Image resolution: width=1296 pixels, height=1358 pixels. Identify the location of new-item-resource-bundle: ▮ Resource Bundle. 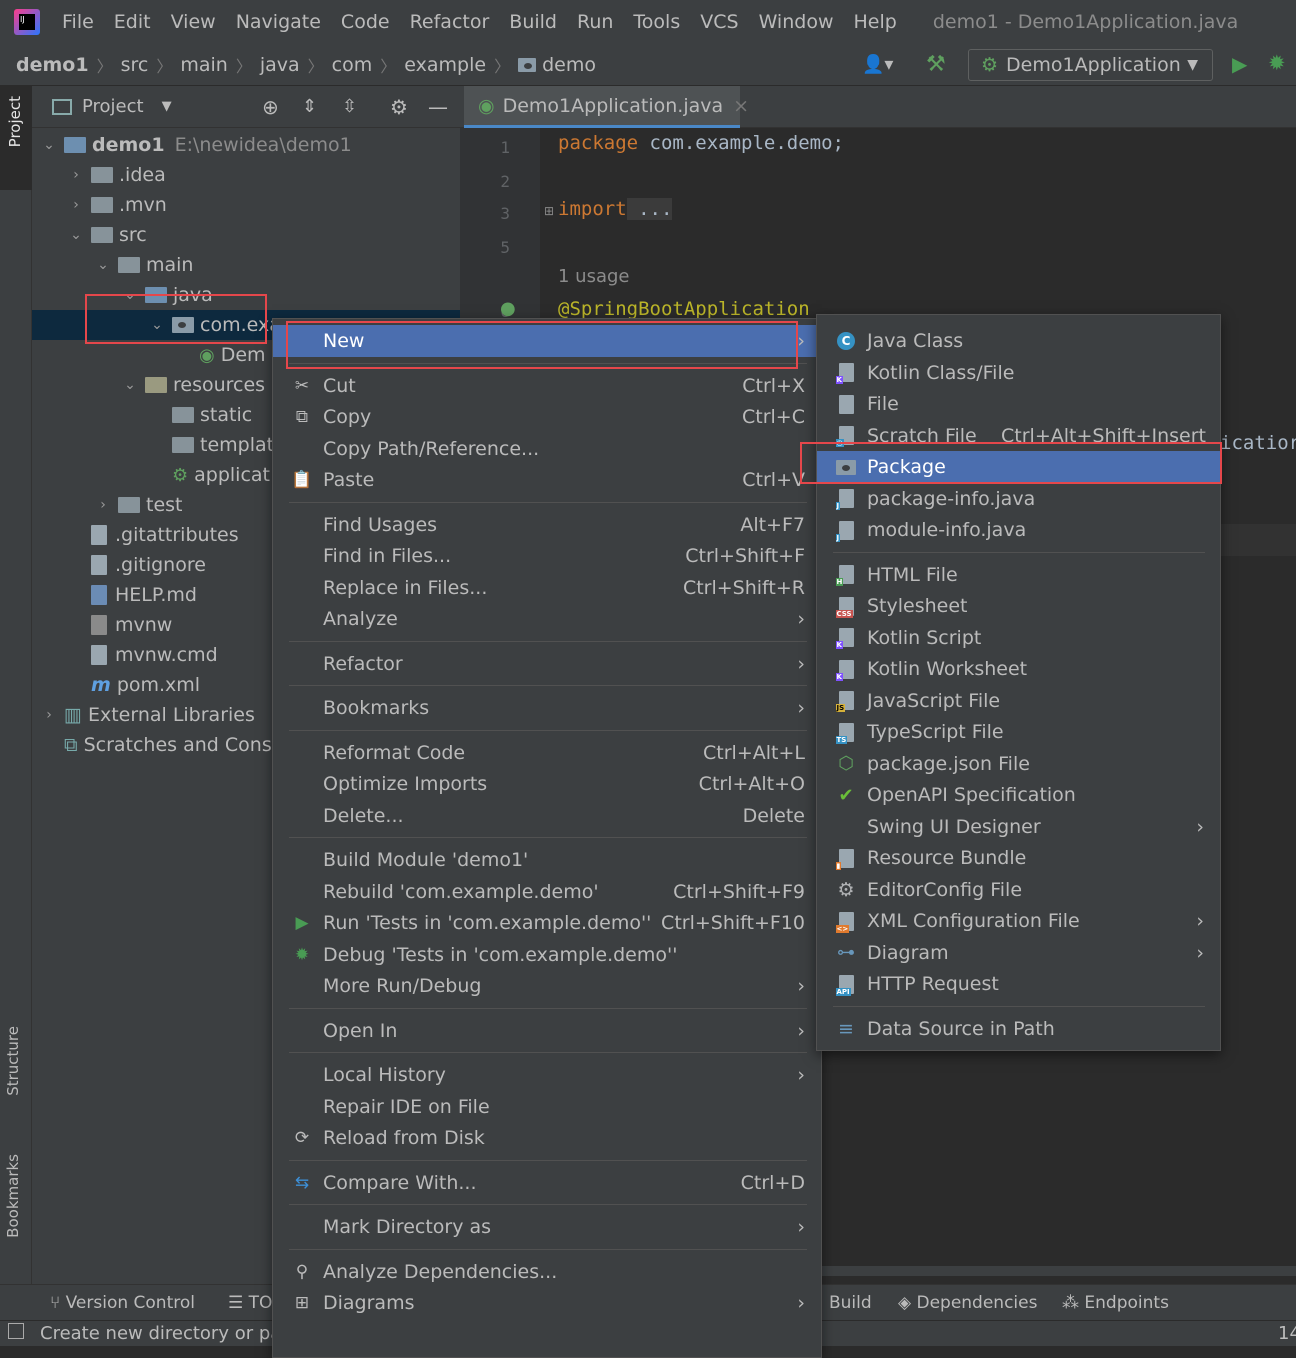
(1018, 858).